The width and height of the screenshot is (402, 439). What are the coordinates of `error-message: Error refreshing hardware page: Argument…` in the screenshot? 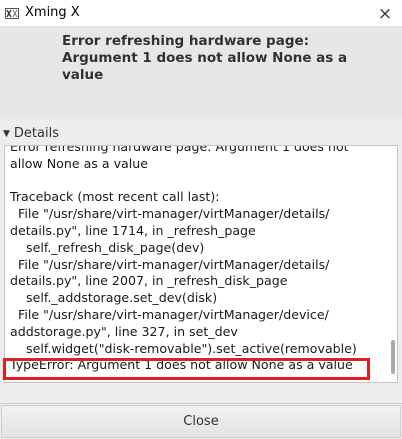 It's located at (205, 58).